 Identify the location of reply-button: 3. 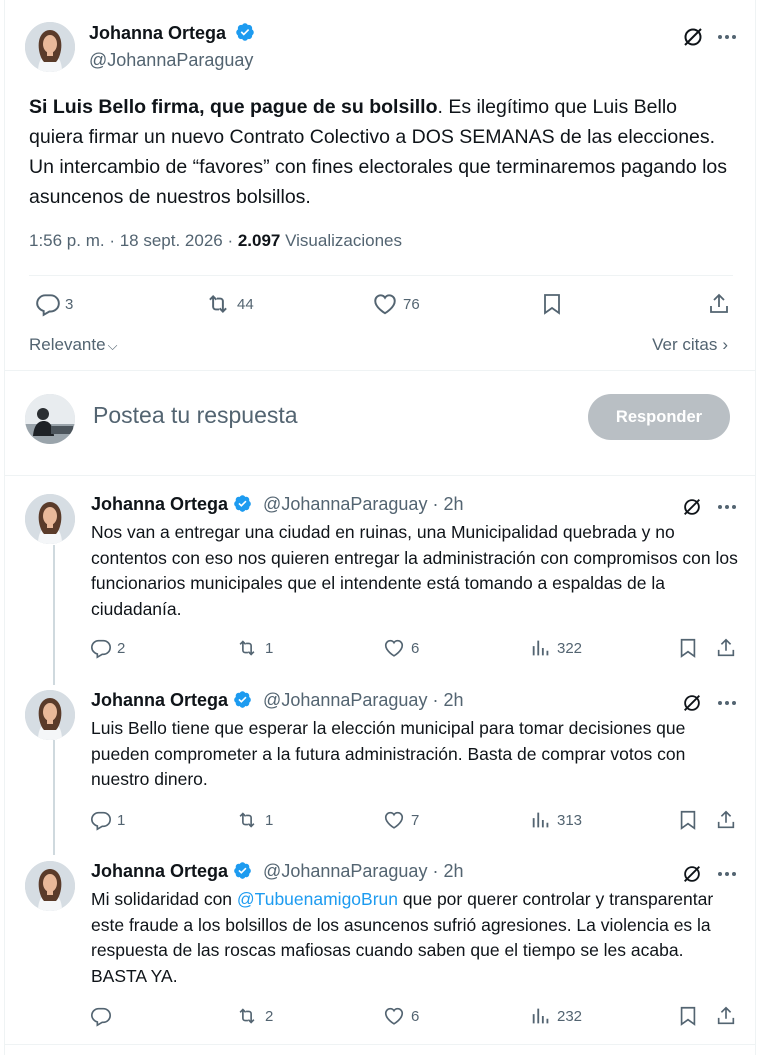
(54, 304).